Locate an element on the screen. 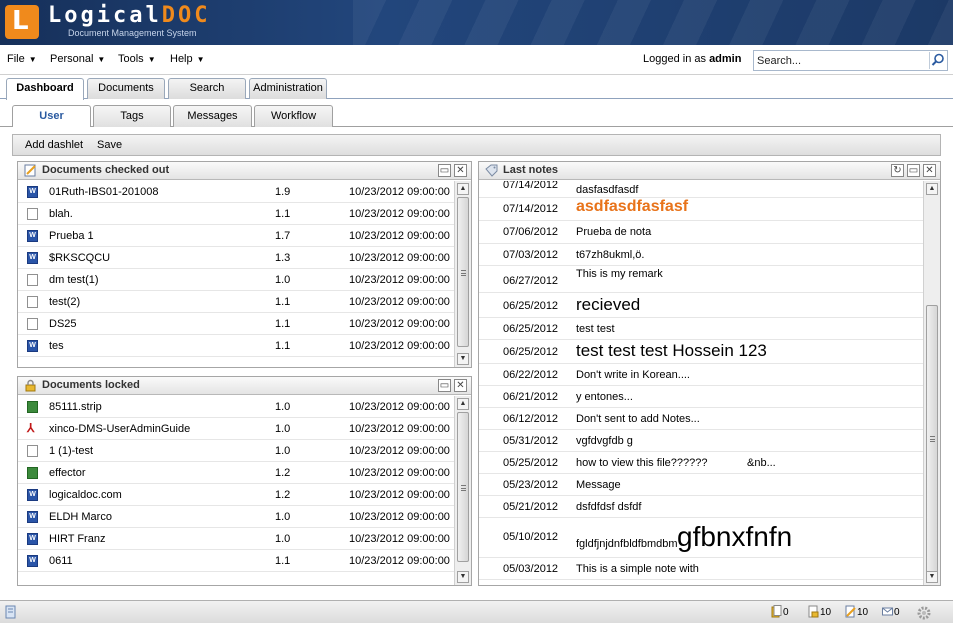  menu-tools: Tools ▼ is located at coordinates (137, 59).